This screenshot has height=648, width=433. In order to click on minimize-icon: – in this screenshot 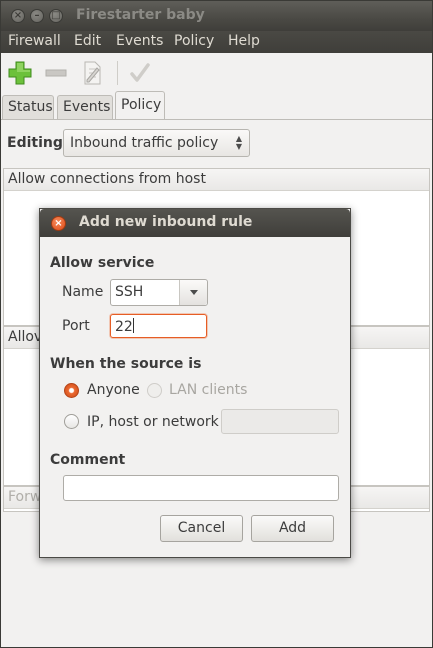, I will do `click(37, 16)`.